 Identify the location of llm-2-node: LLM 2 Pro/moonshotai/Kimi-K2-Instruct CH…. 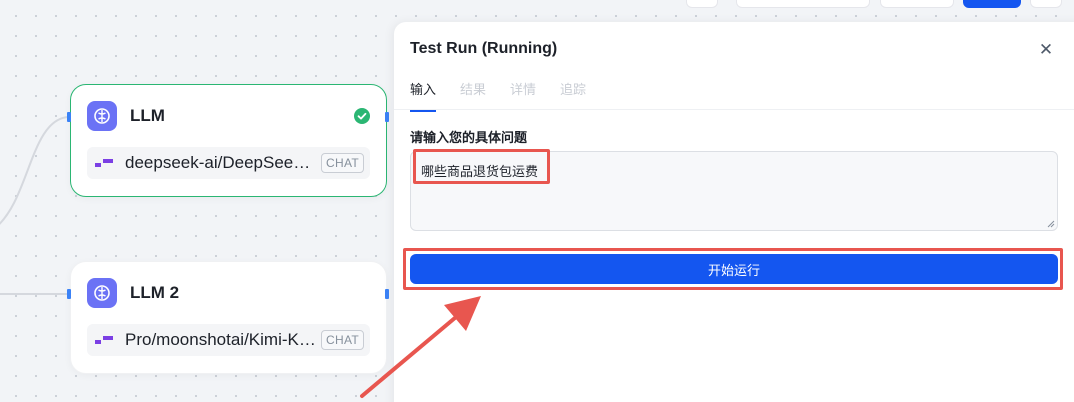
(228, 317).